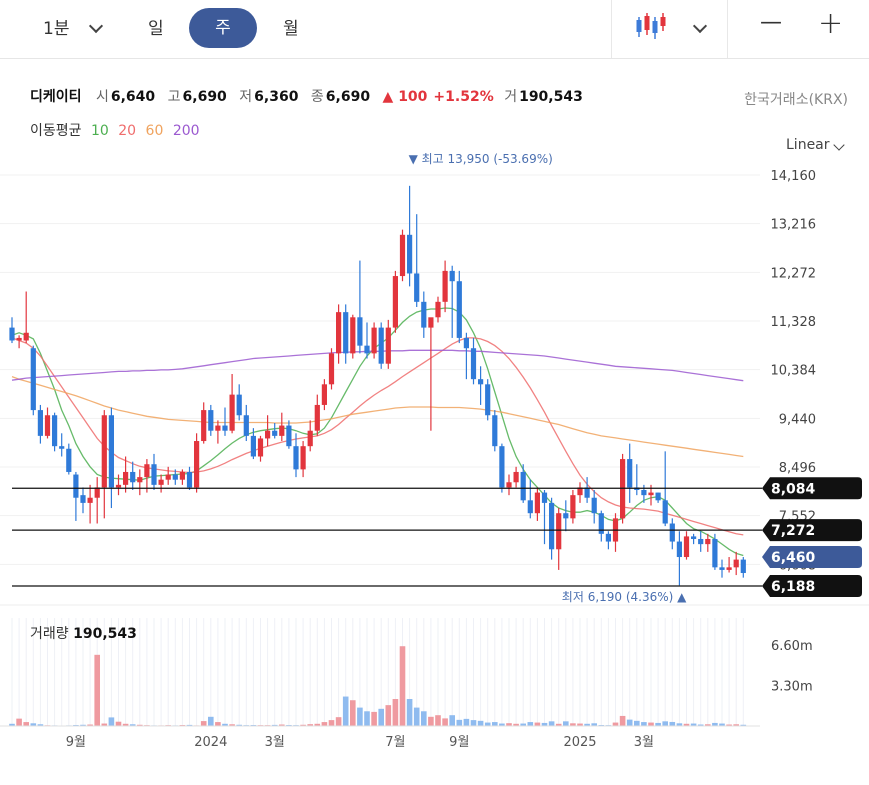 This screenshot has width=869, height=785. What do you see at coordinates (76, 742) in the screenshot?
I see `x-tick-label: 9월` at bounding box center [76, 742].